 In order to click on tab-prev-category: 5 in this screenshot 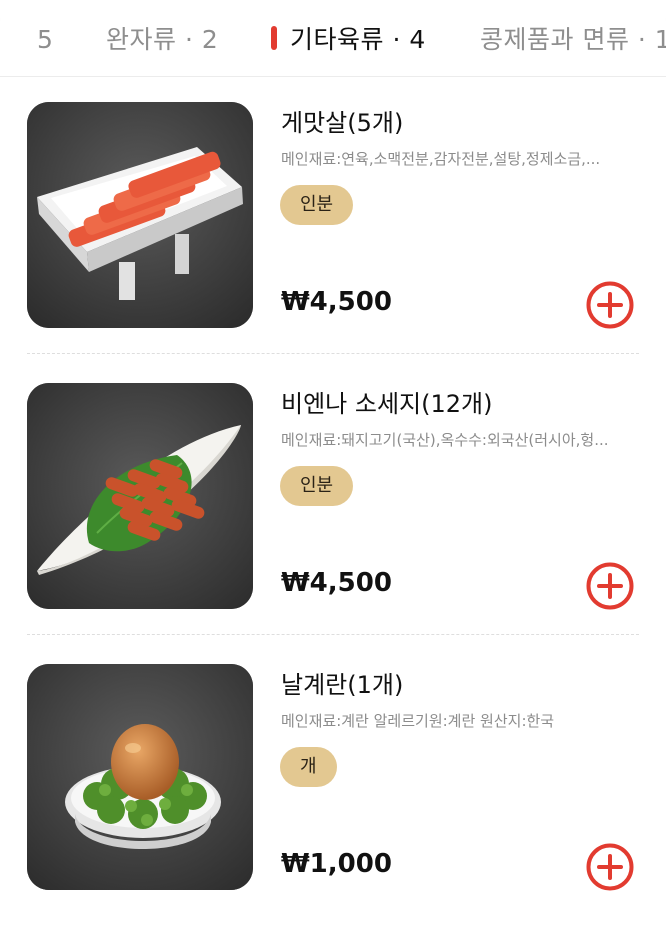, I will do `click(45, 40)`.